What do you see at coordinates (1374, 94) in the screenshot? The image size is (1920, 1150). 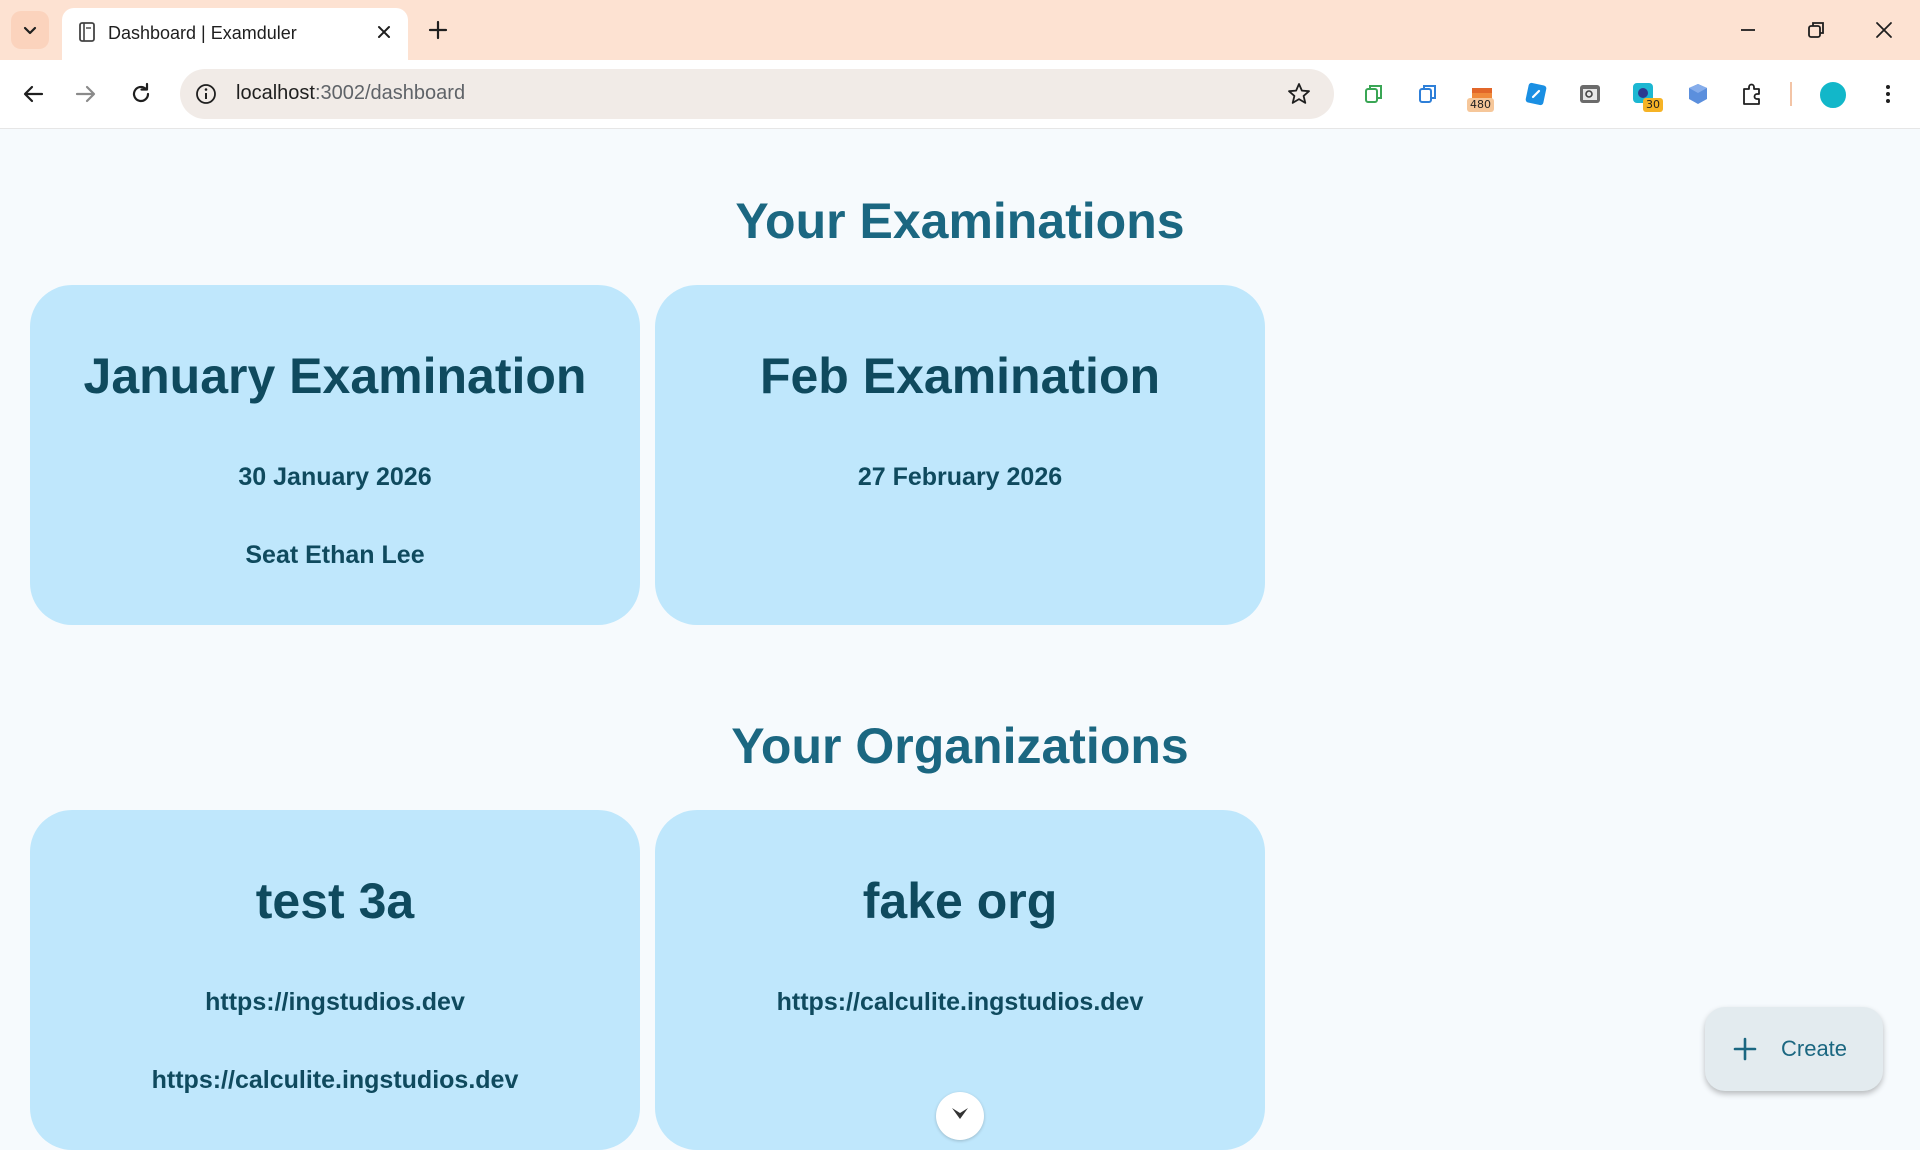 I see `copy-icon-green` at bounding box center [1374, 94].